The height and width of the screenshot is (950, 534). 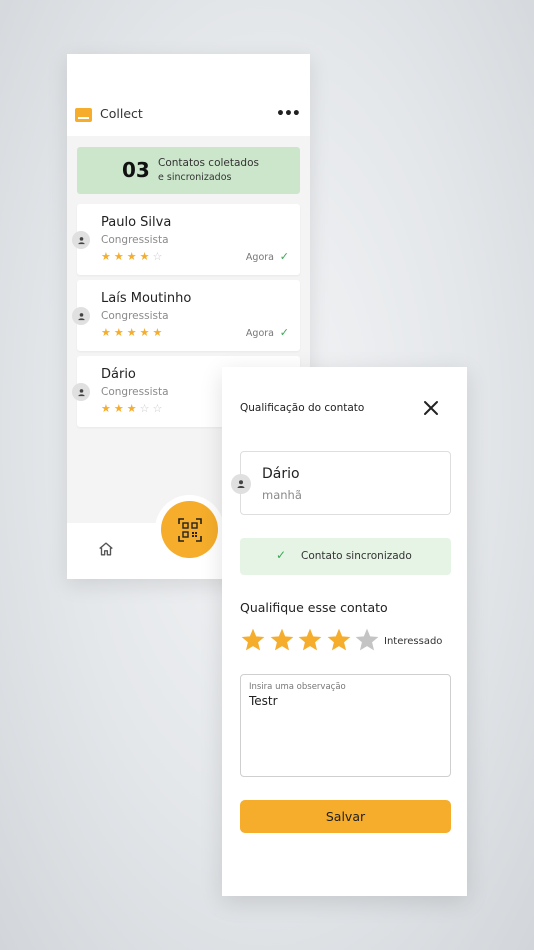 I want to click on sync-status-text: Contato sincronizado, so click(x=356, y=556).